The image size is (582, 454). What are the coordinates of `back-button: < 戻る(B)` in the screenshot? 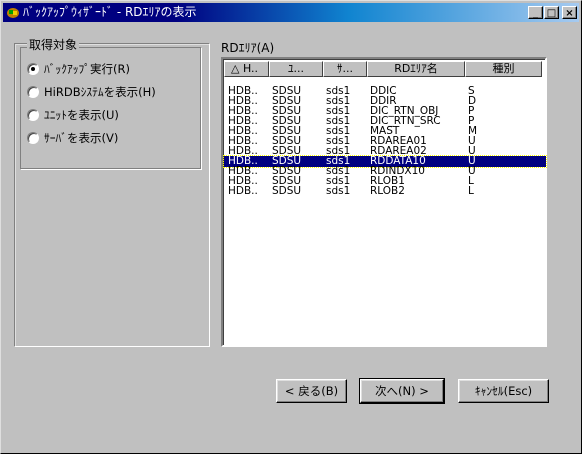 It's located at (311, 391).